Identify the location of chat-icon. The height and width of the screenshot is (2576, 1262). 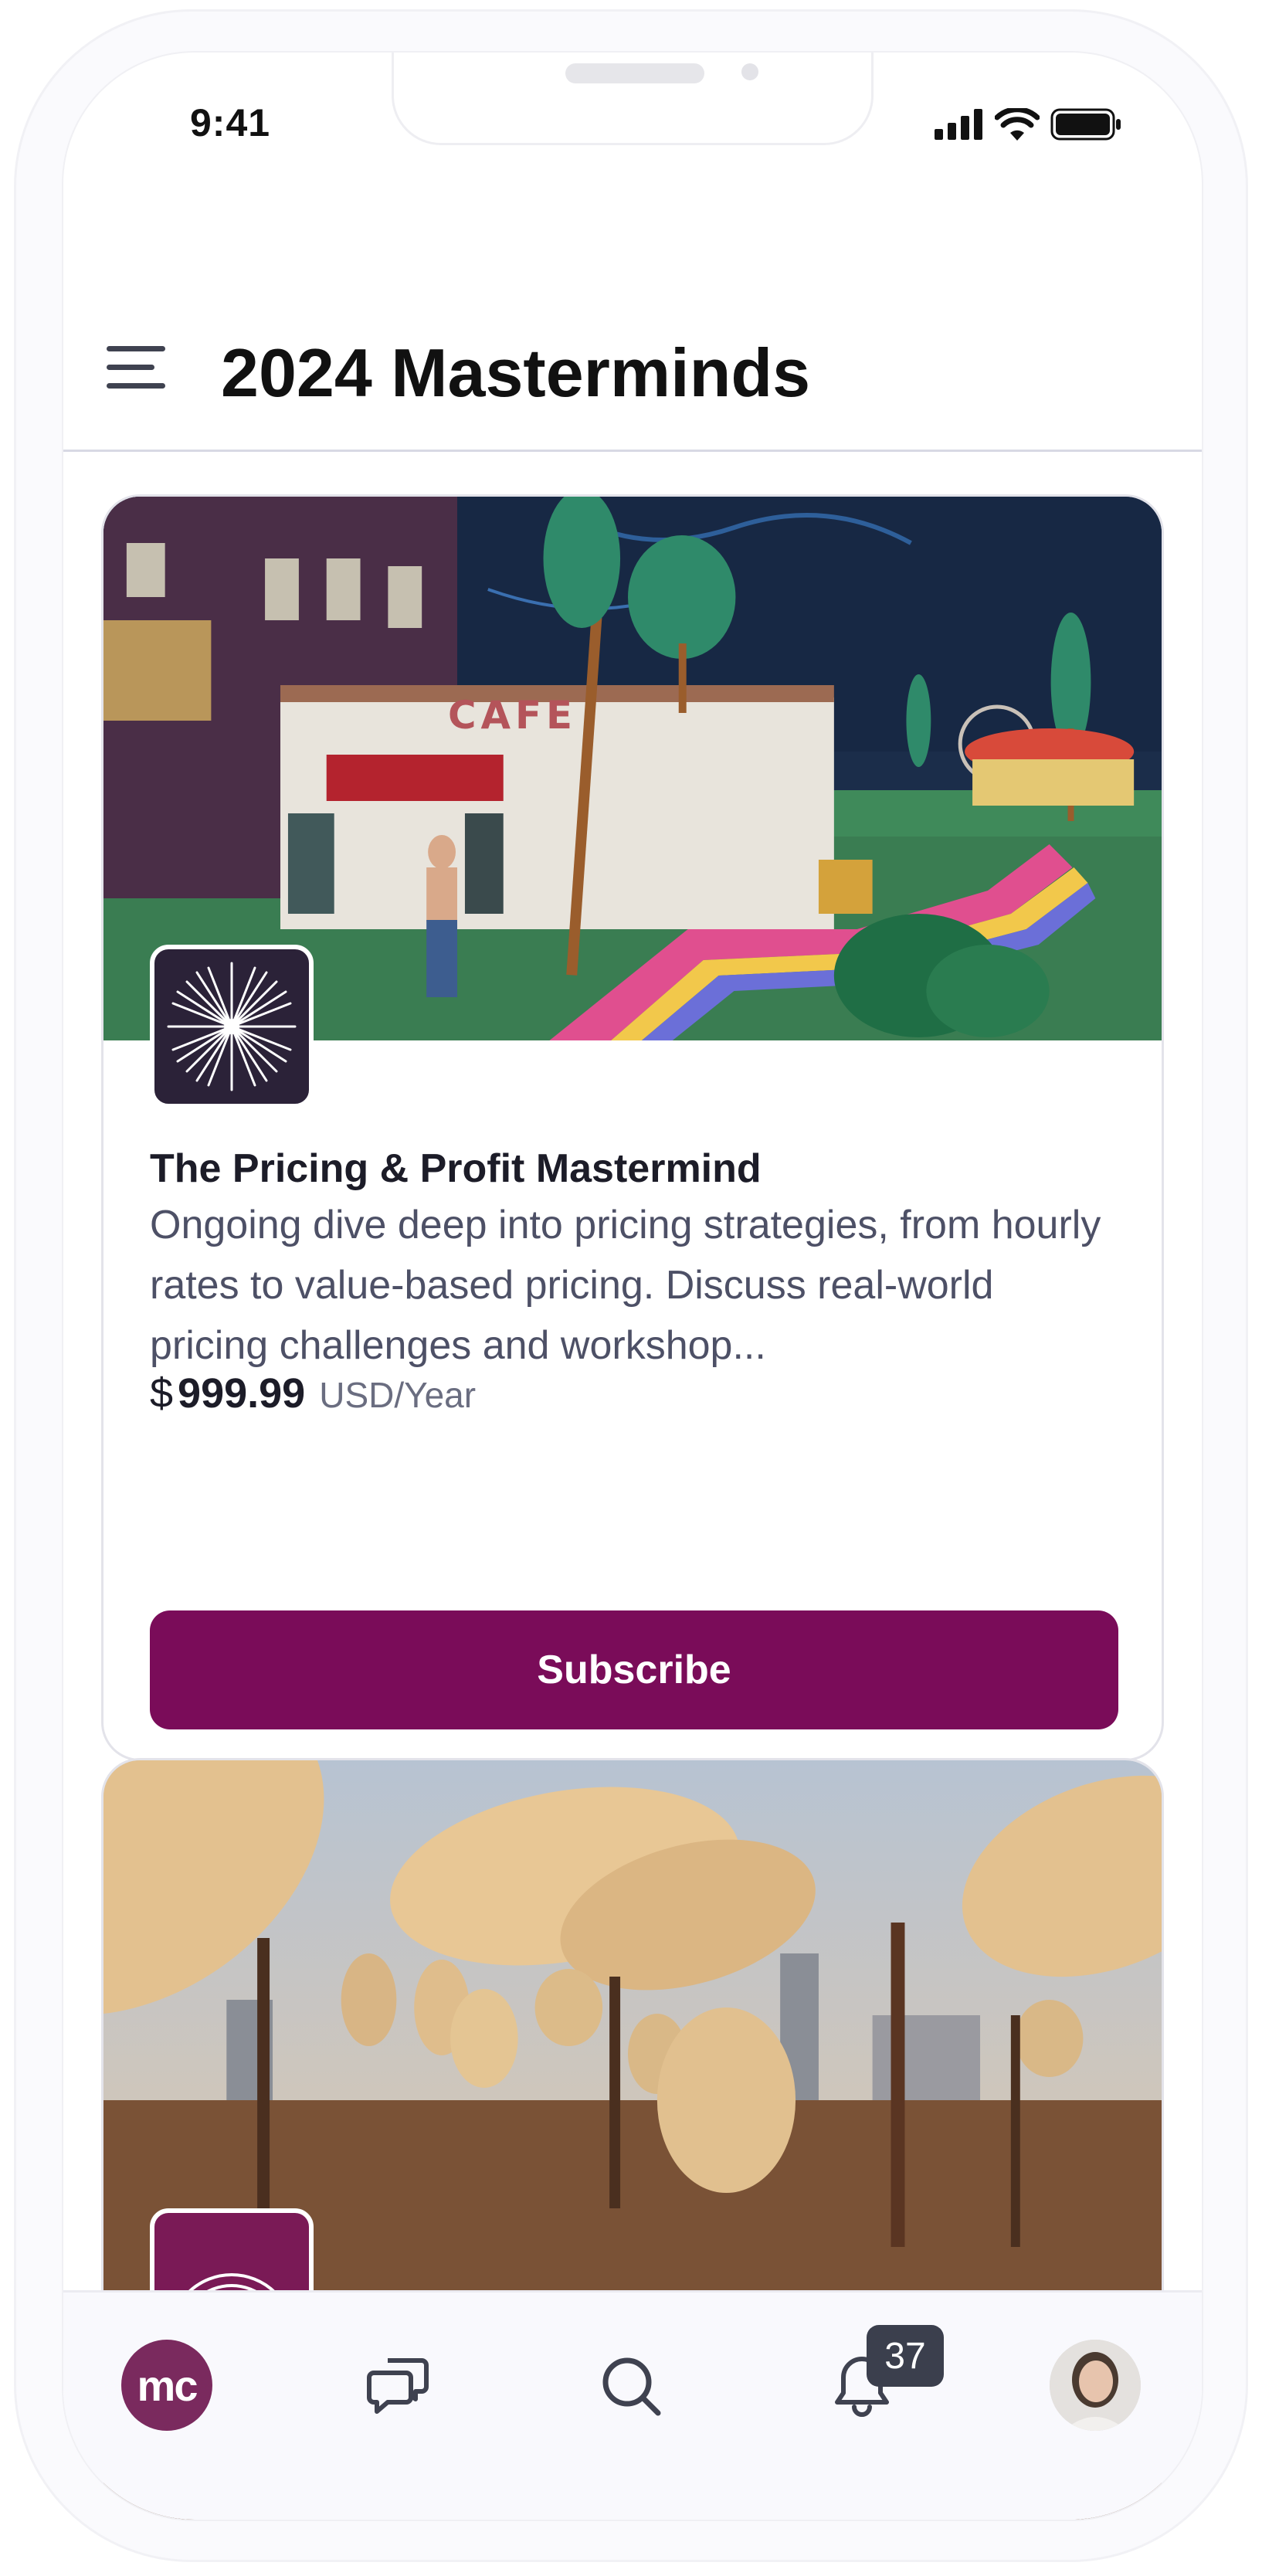
(398, 2386).